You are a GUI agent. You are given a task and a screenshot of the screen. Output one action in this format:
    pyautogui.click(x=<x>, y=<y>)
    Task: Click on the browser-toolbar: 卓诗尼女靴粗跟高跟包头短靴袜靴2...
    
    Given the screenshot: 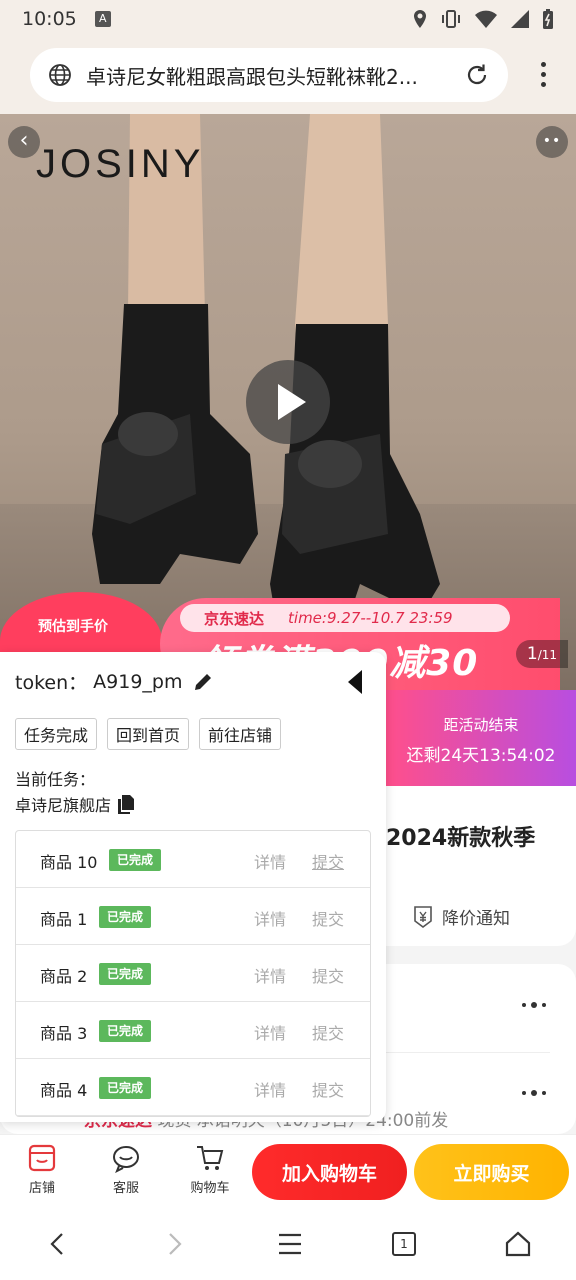 What is the action you would take?
    pyautogui.click(x=288, y=76)
    